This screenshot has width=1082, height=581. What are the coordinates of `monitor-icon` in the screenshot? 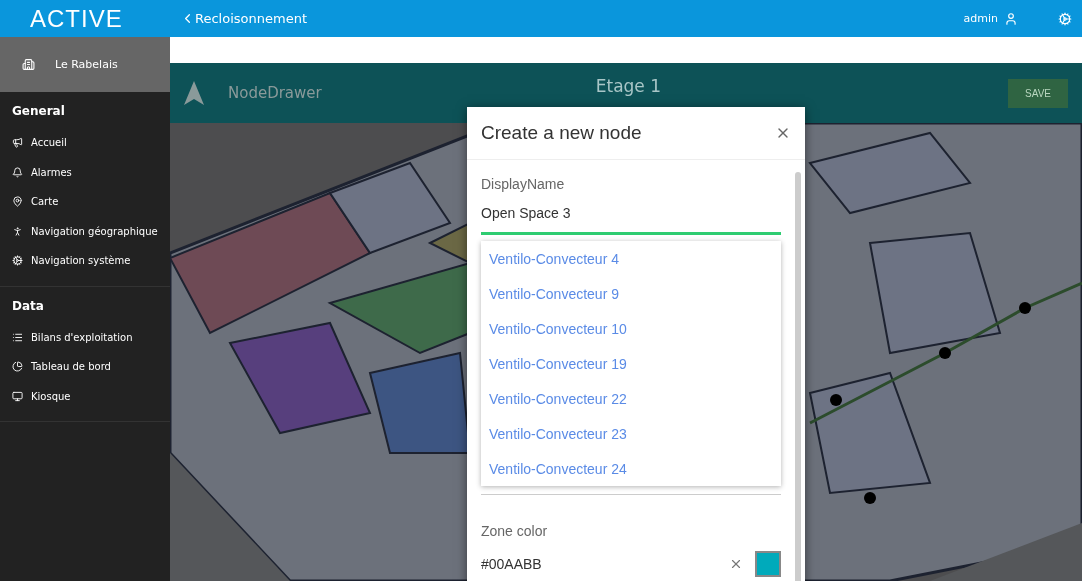 It's located at (17, 396).